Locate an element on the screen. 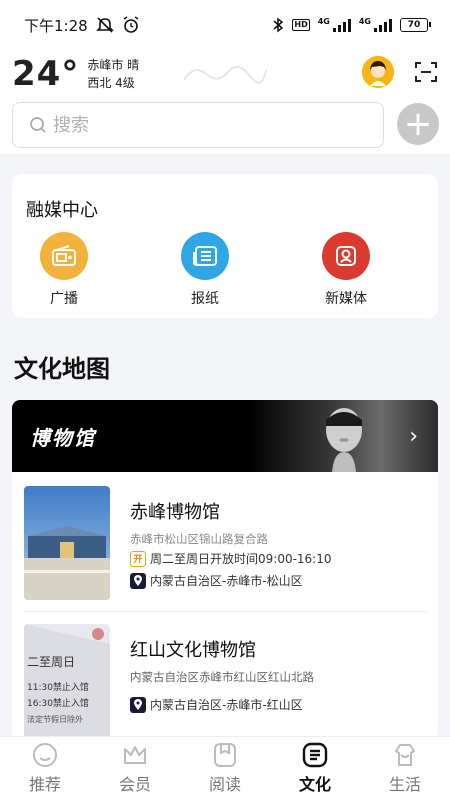 The width and height of the screenshot is (450, 800). weather-widget: 24° 赤峰市 晴 西北 4级 is located at coordinates (75, 74).